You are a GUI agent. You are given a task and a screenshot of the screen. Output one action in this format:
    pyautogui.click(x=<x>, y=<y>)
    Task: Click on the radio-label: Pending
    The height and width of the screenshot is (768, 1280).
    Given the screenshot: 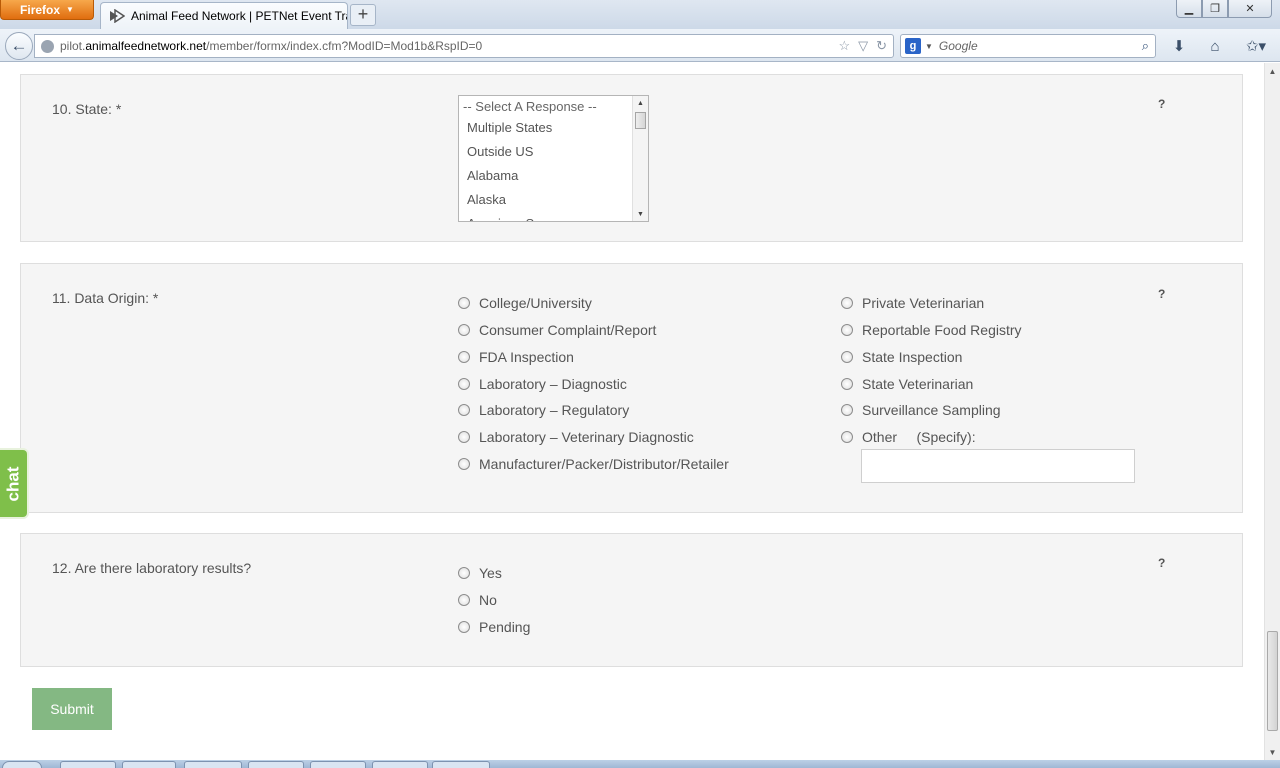 What is the action you would take?
    pyautogui.click(x=505, y=627)
    